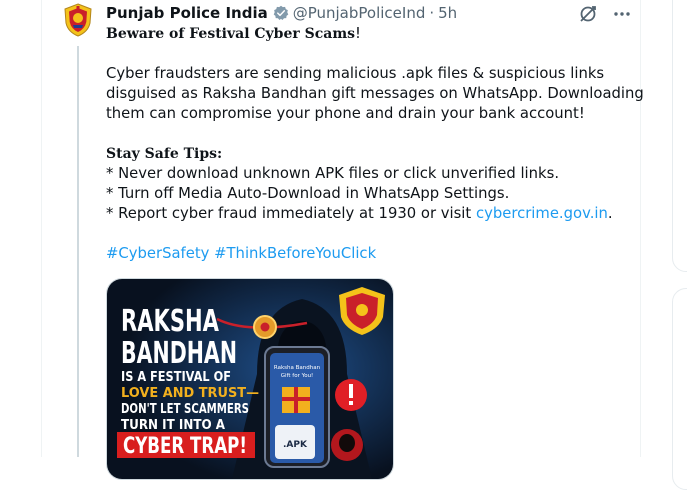  I want to click on phone-text: Gift for You!, so click(297, 376).